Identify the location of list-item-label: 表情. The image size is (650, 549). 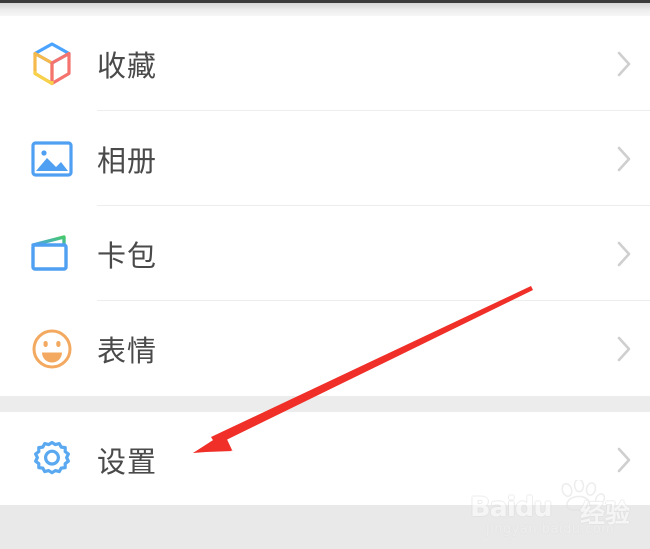
(127, 350).